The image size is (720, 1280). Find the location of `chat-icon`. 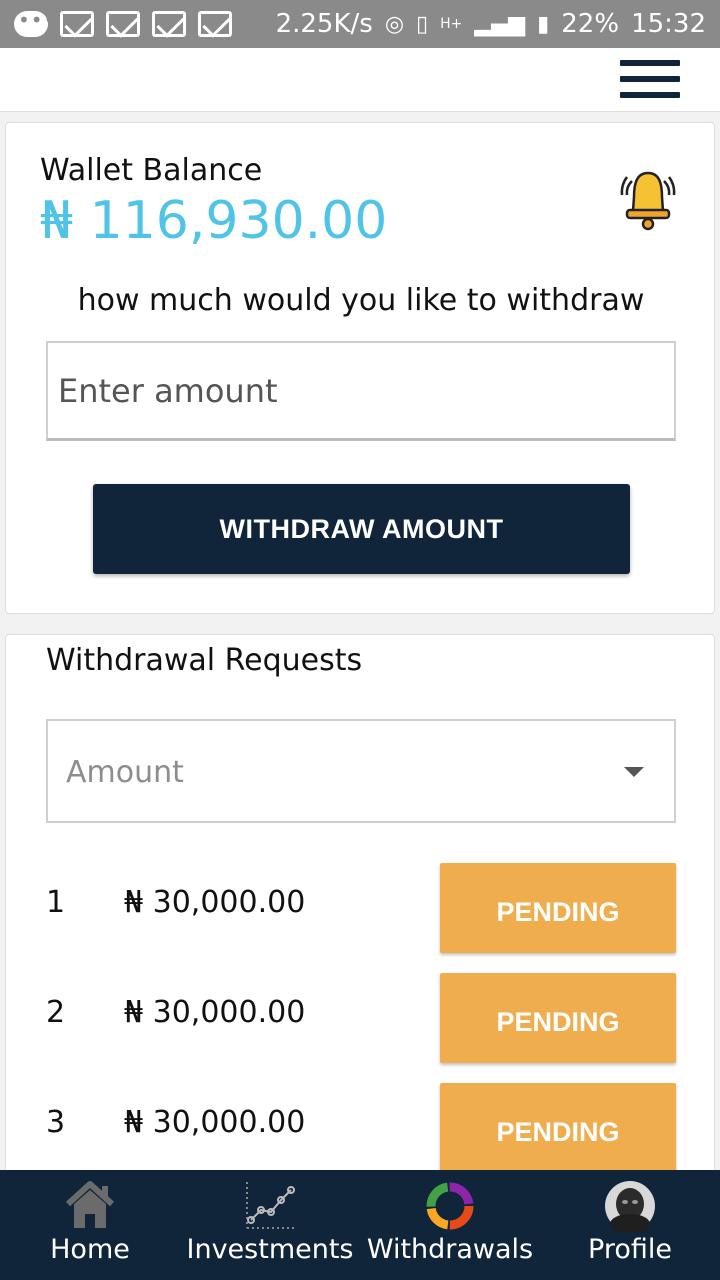

chat-icon is located at coordinates (35, 22).